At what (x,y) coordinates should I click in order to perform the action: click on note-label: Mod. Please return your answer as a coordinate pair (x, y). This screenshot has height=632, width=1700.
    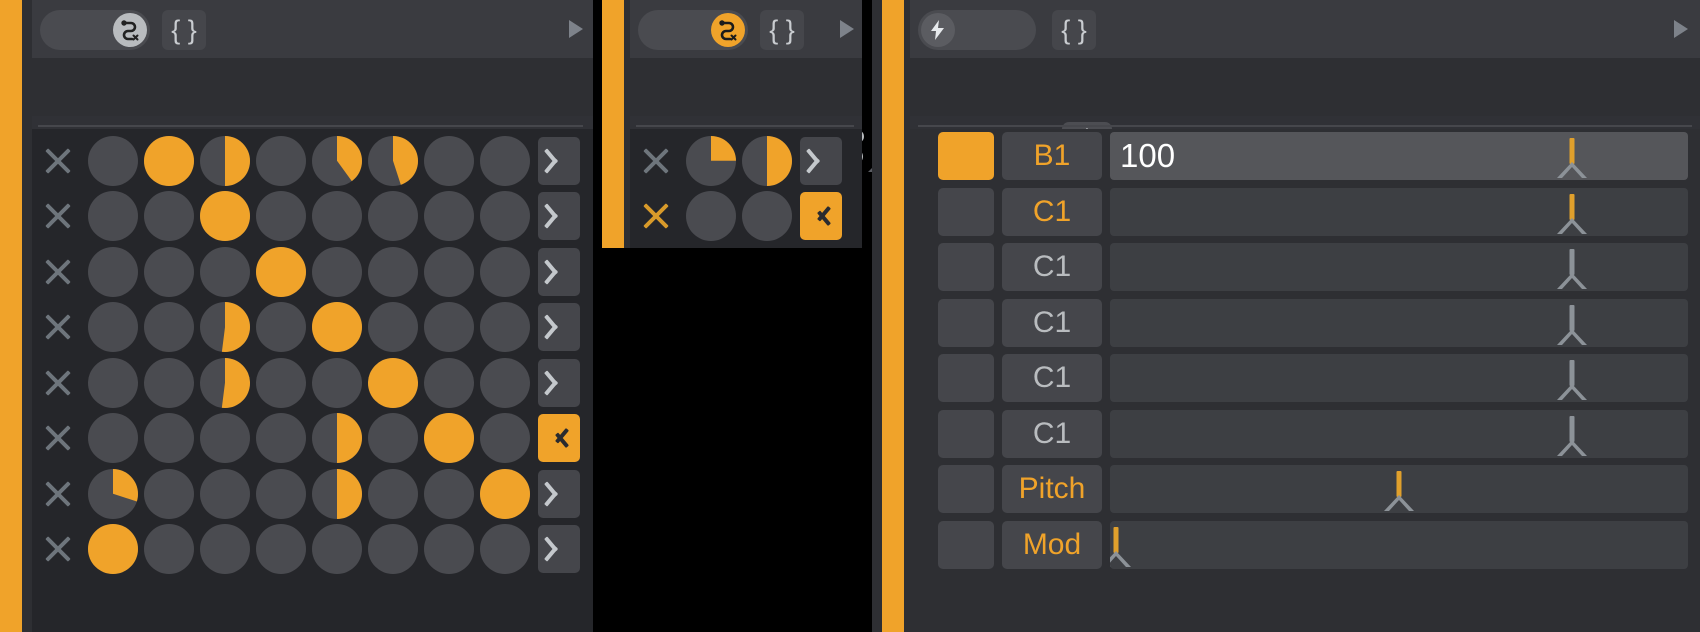
    Looking at the image, I should click on (1052, 544).